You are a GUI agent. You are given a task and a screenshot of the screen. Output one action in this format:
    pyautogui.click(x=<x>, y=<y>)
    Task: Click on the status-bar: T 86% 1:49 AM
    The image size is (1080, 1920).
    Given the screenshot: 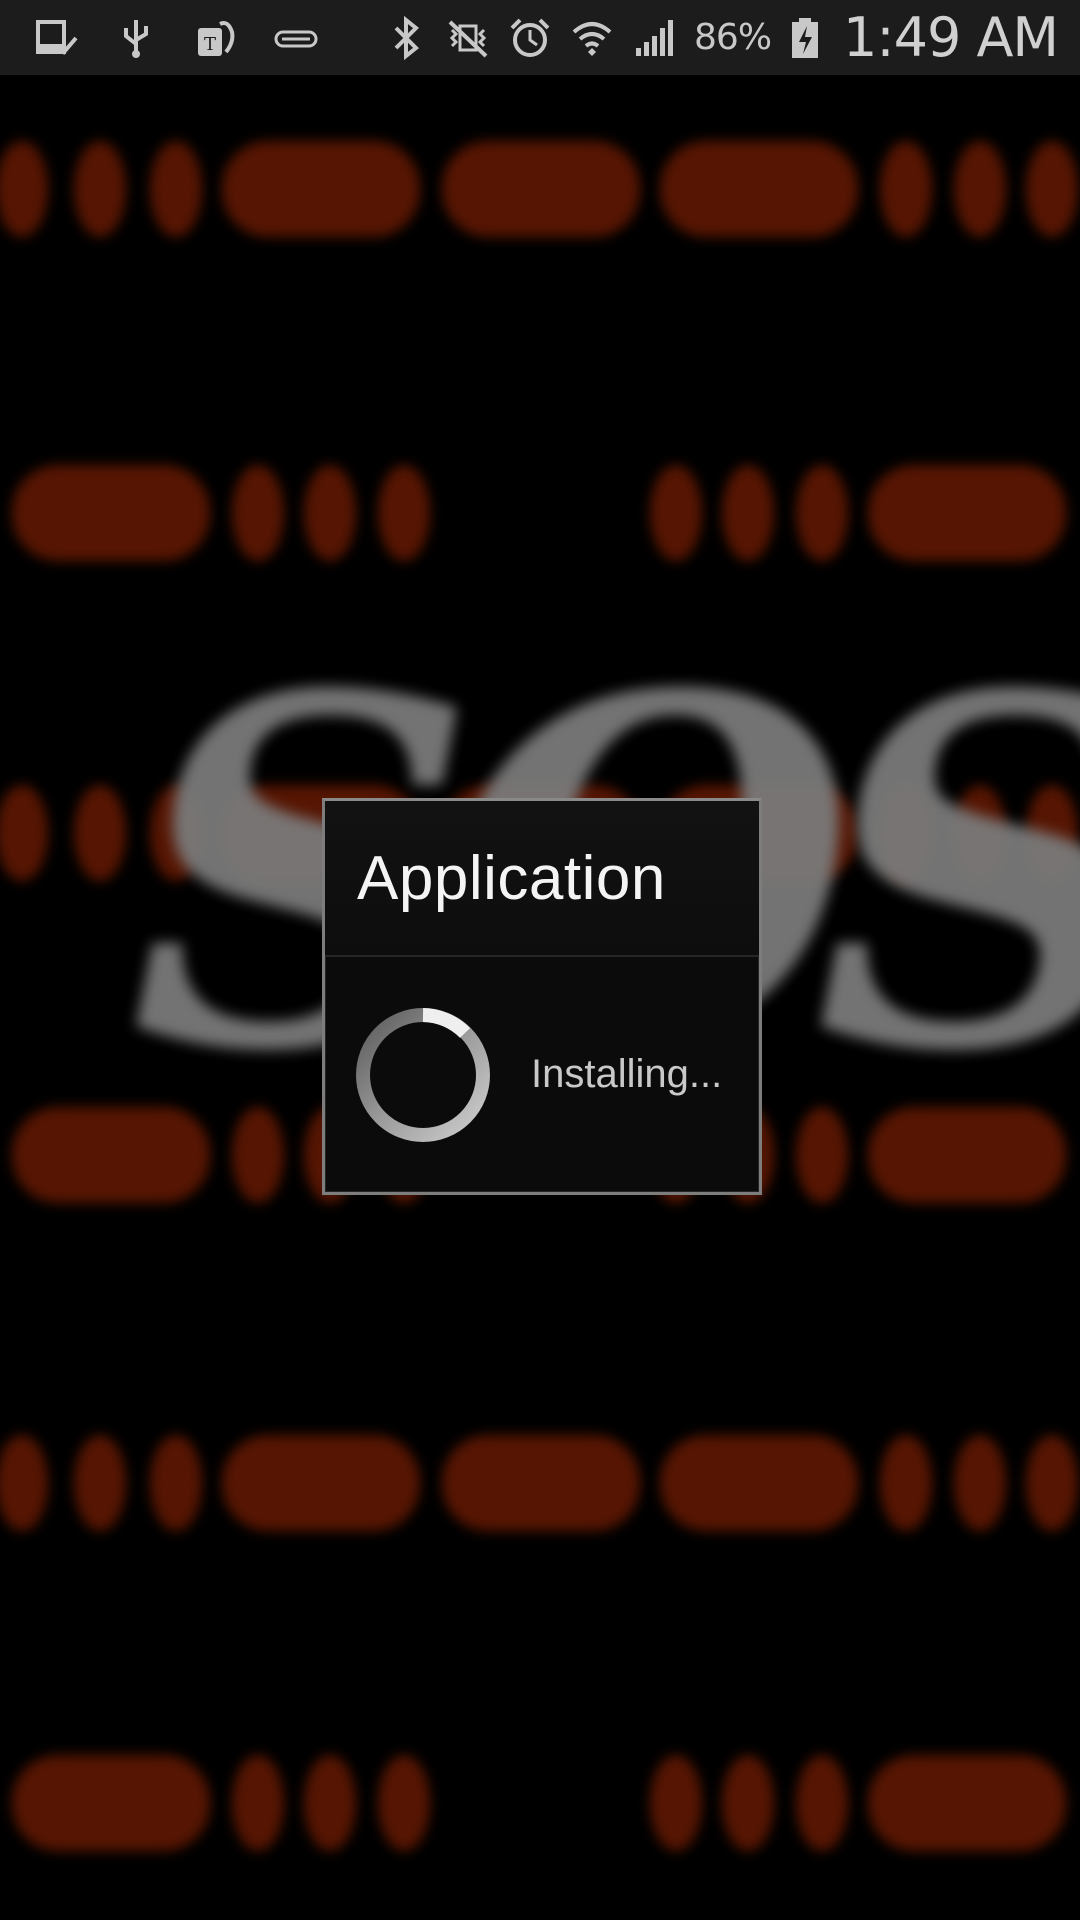 What is the action you would take?
    pyautogui.click(x=540, y=37)
    